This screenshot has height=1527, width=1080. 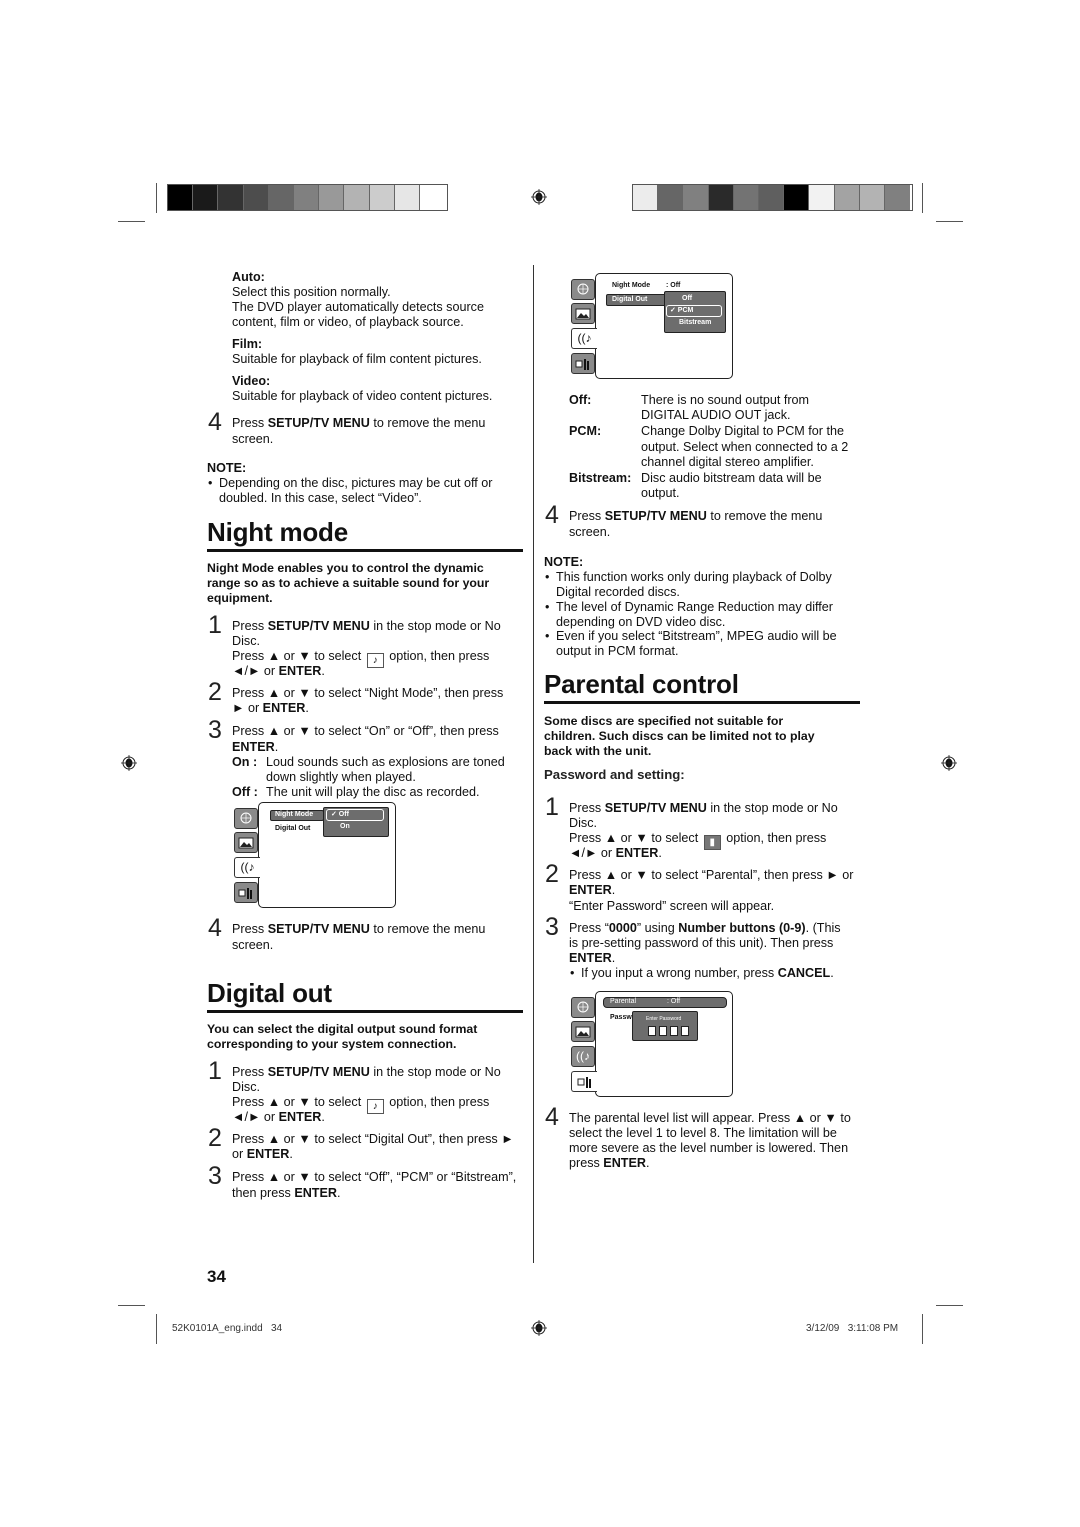 I want to click on option-off: ✓ Off, so click(x=340, y=814).